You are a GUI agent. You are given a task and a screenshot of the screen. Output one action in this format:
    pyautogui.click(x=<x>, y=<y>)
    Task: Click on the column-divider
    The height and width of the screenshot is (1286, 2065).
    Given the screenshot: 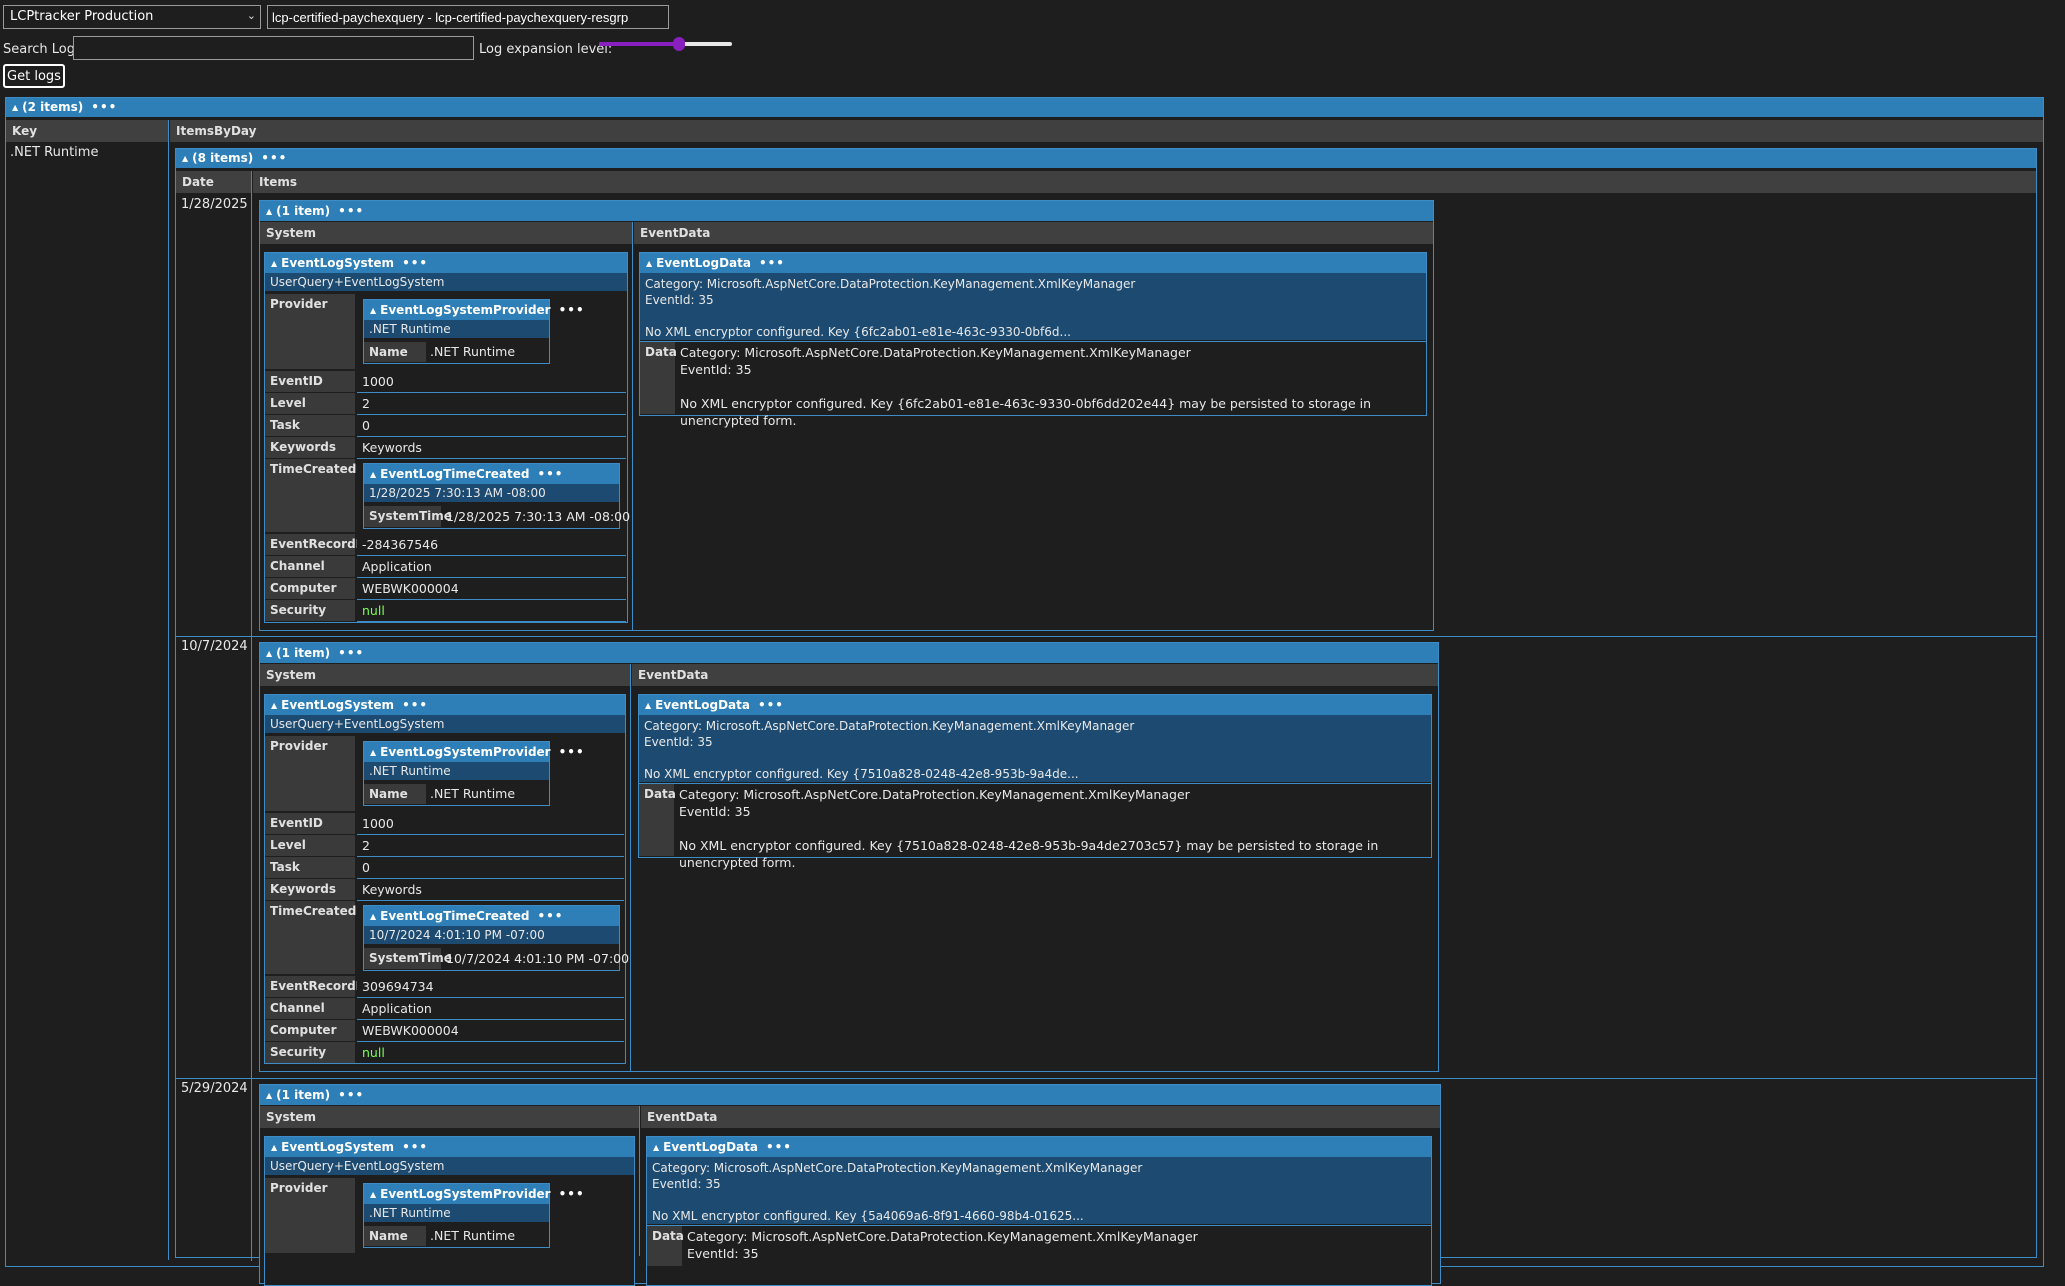 What is the action you would take?
    pyautogui.click(x=632, y=426)
    